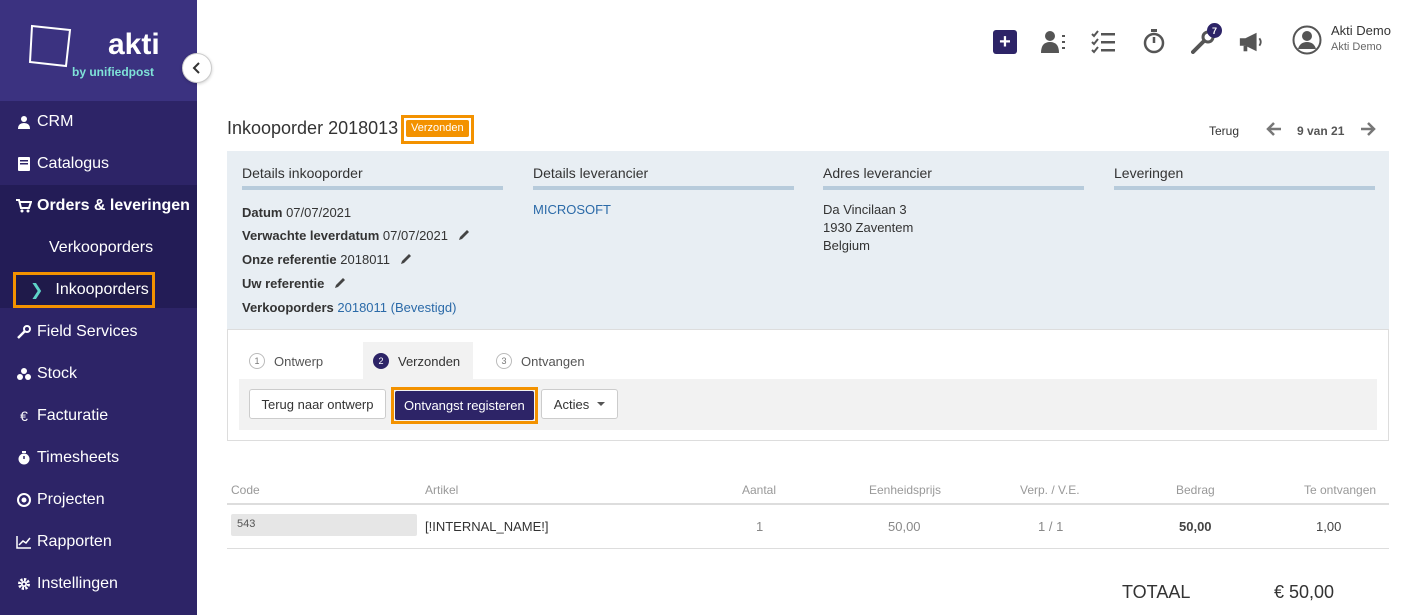  Describe the element at coordinates (846, 245) in the screenshot. I see `address-line3: Belgium` at that location.